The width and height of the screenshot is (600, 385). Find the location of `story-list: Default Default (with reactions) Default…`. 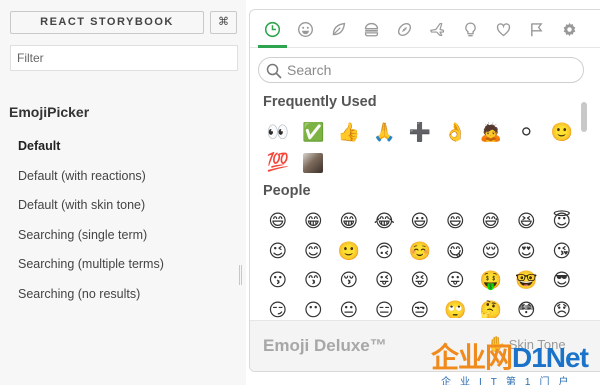

story-list: Default Default (with reactions) Default… is located at coordinates (91, 221).